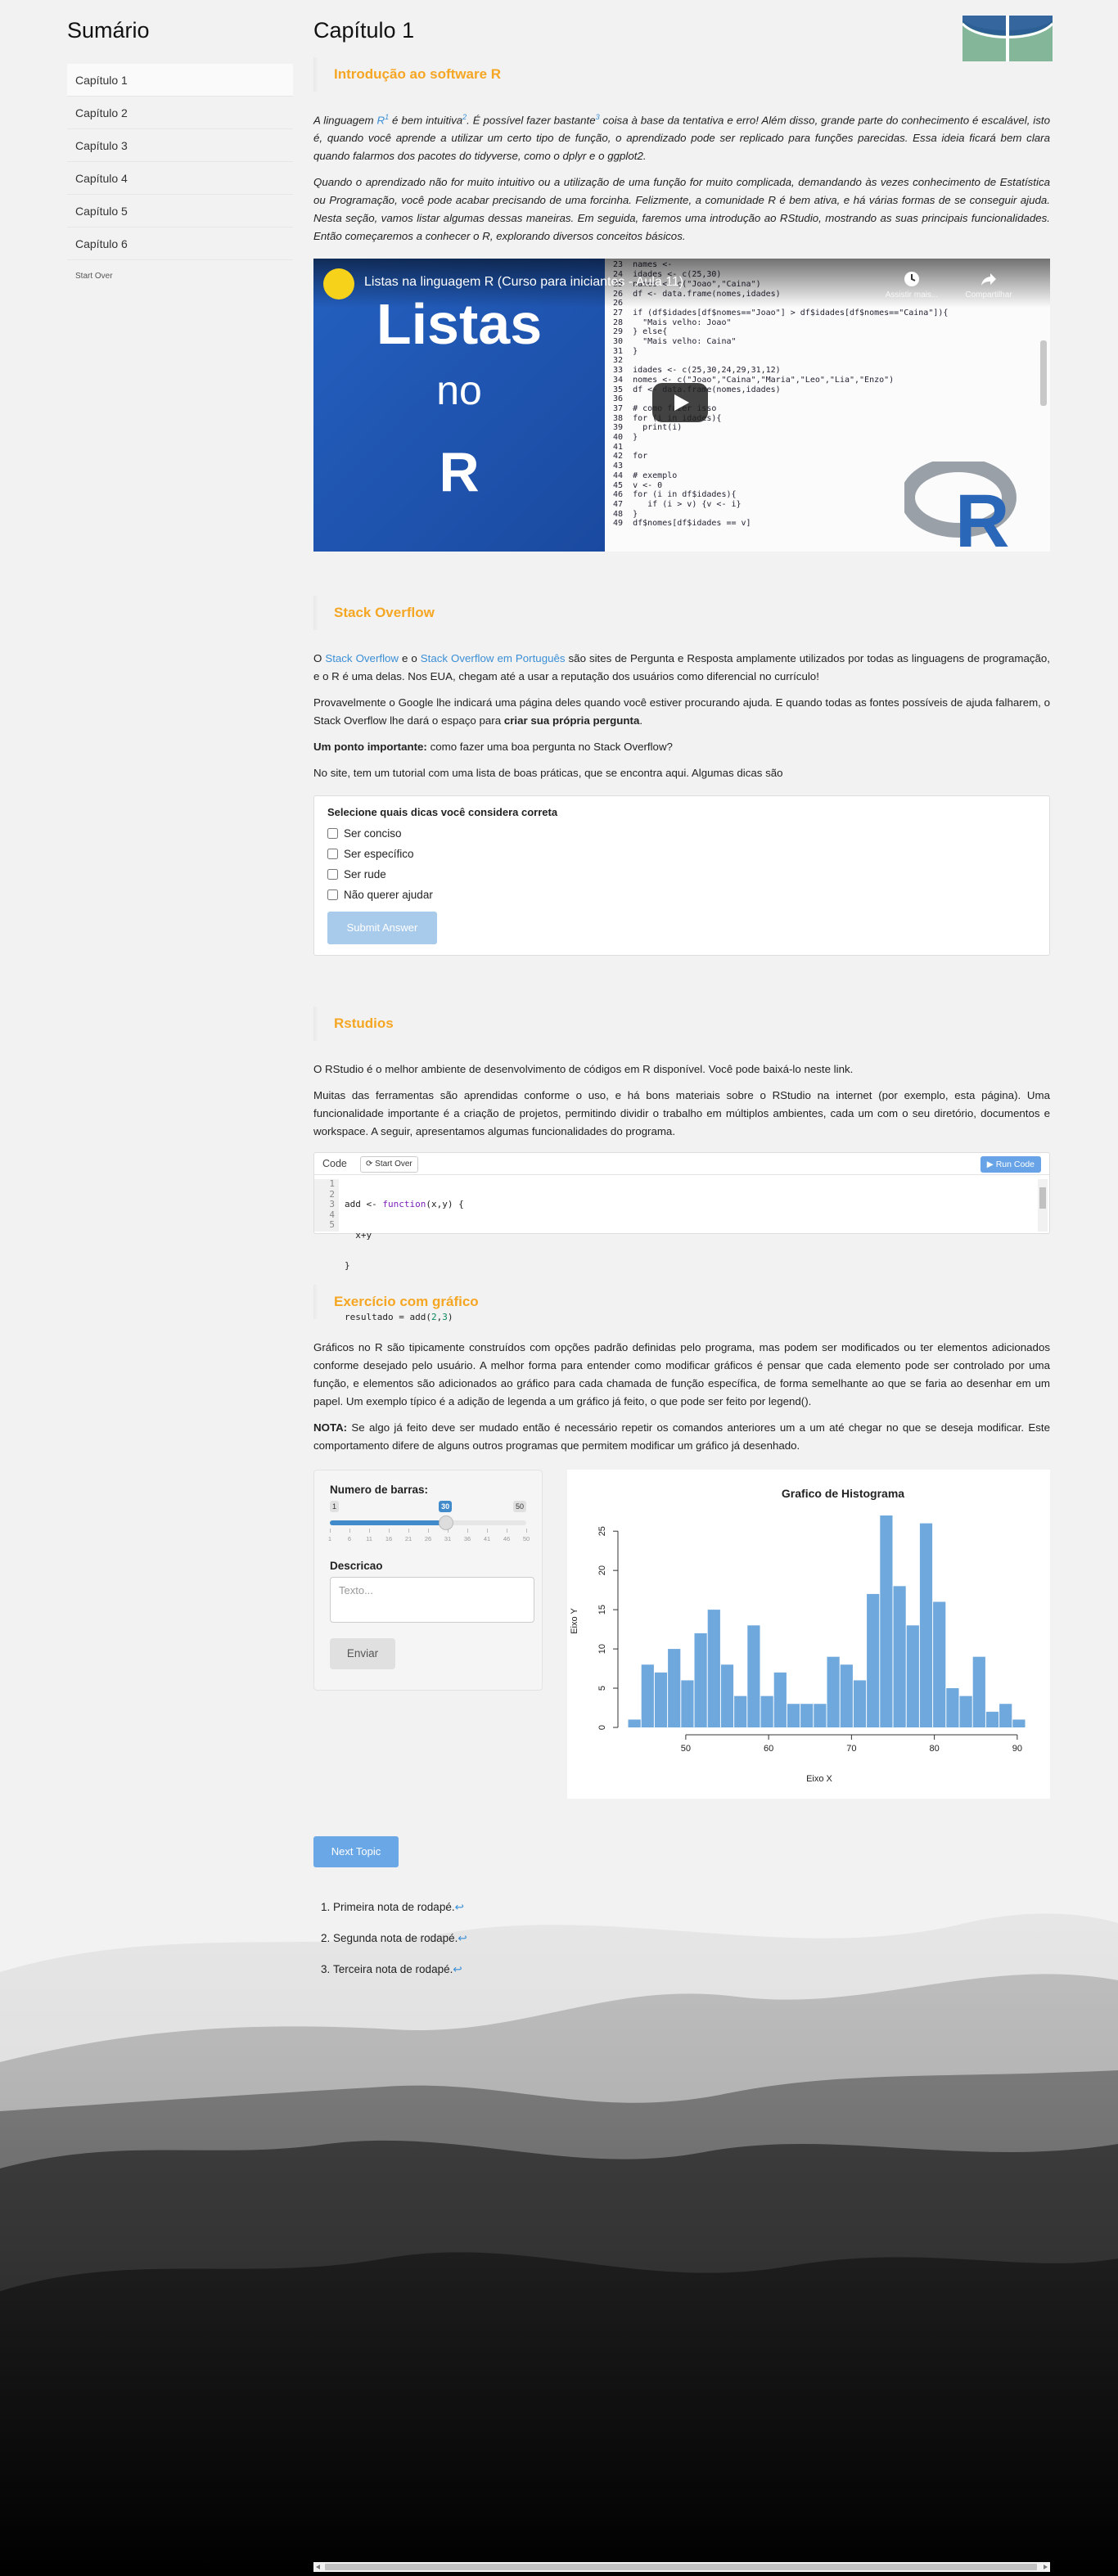 This screenshot has height=2576, width=1118. I want to click on video-code-line: 40 }, so click(625, 438).